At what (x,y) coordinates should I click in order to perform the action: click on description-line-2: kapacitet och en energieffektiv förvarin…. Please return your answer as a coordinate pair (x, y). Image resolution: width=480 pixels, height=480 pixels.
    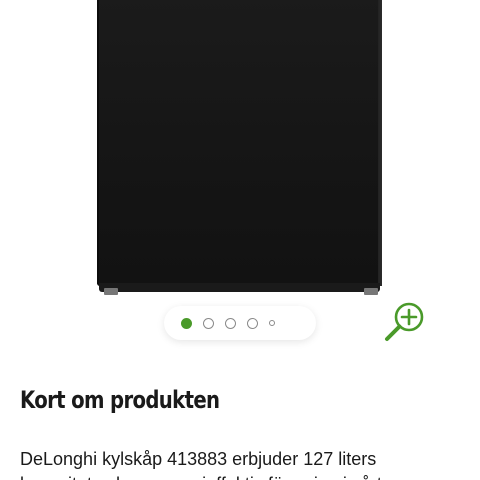
    Looking at the image, I should click on (240, 476).